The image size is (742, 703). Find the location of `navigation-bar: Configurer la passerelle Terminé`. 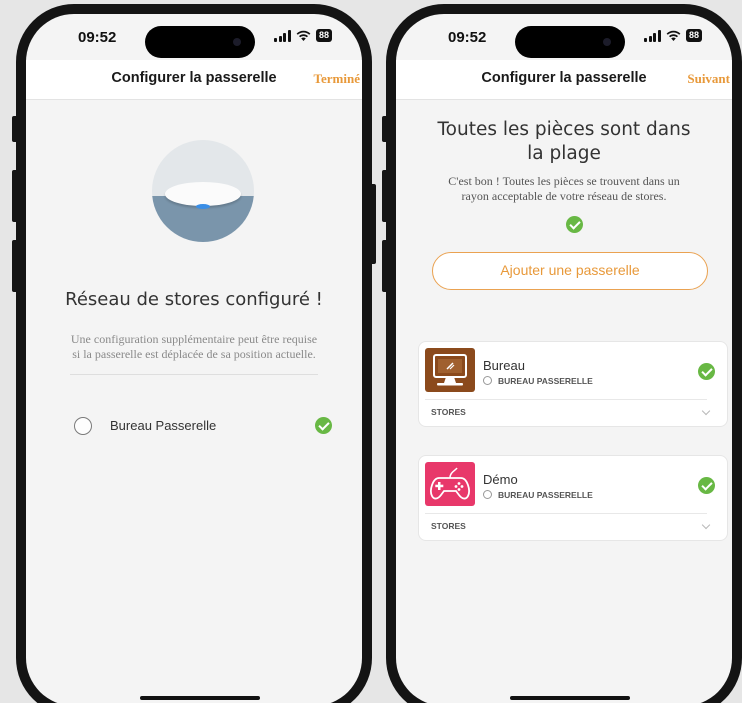

navigation-bar: Configurer la passerelle Terminé is located at coordinates (194, 80).